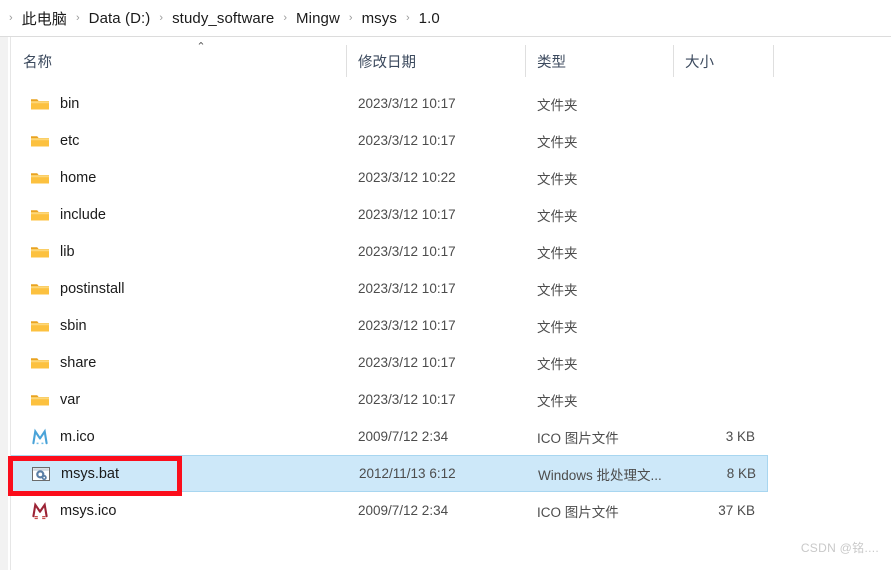 This screenshot has width=891, height=570. What do you see at coordinates (599, 61) in the screenshot?
I see `column-header-type: 类型` at bounding box center [599, 61].